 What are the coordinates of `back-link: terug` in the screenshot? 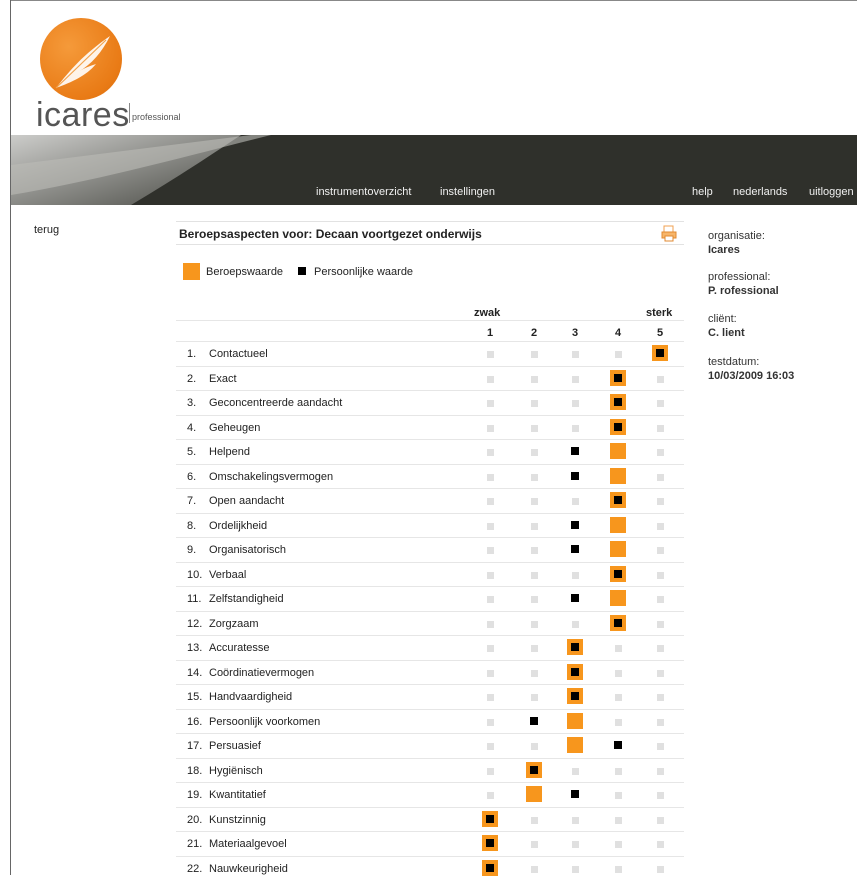 It's located at (46, 230).